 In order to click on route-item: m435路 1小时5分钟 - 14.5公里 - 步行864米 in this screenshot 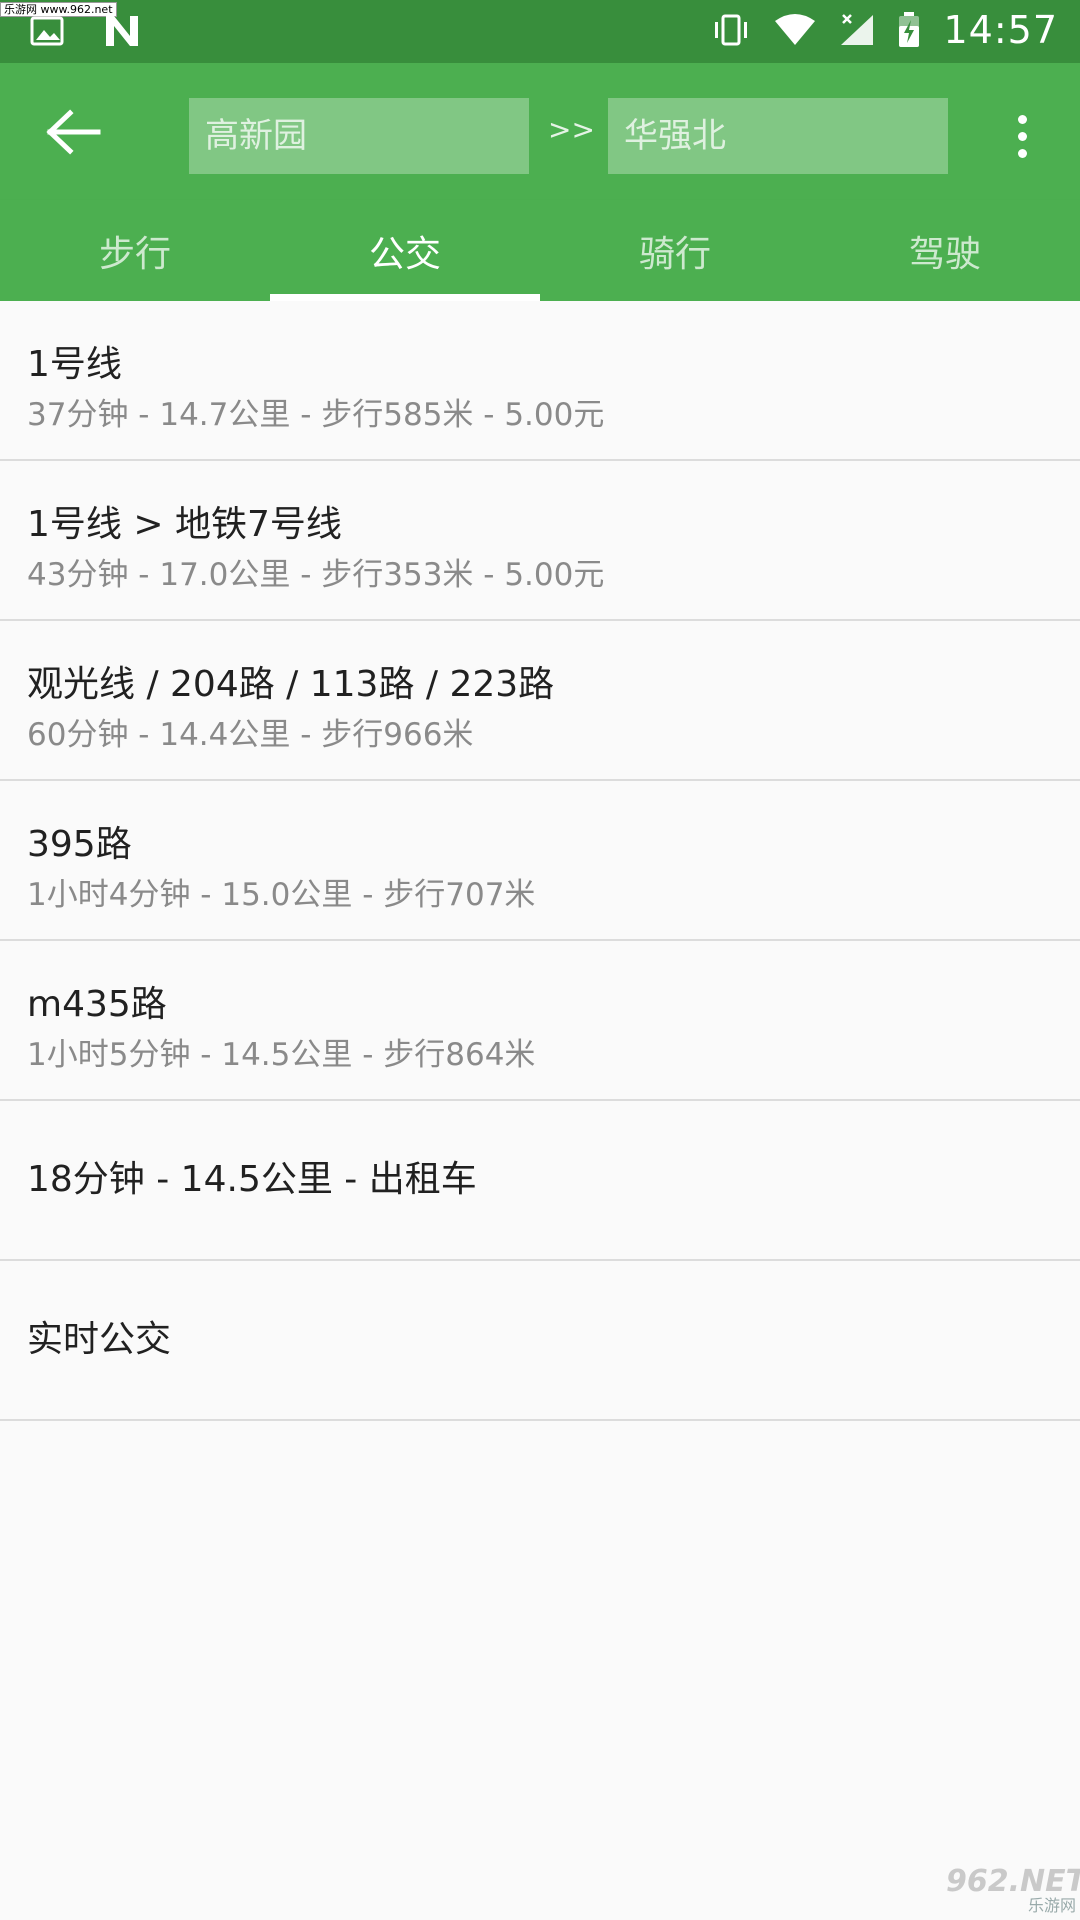, I will do `click(540, 1021)`.